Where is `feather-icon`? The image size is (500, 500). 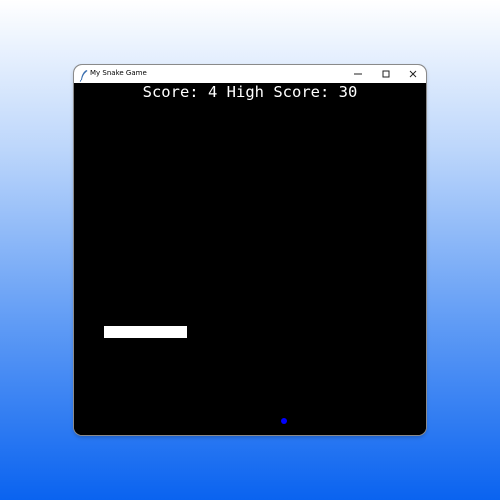
feather-icon is located at coordinates (84, 74).